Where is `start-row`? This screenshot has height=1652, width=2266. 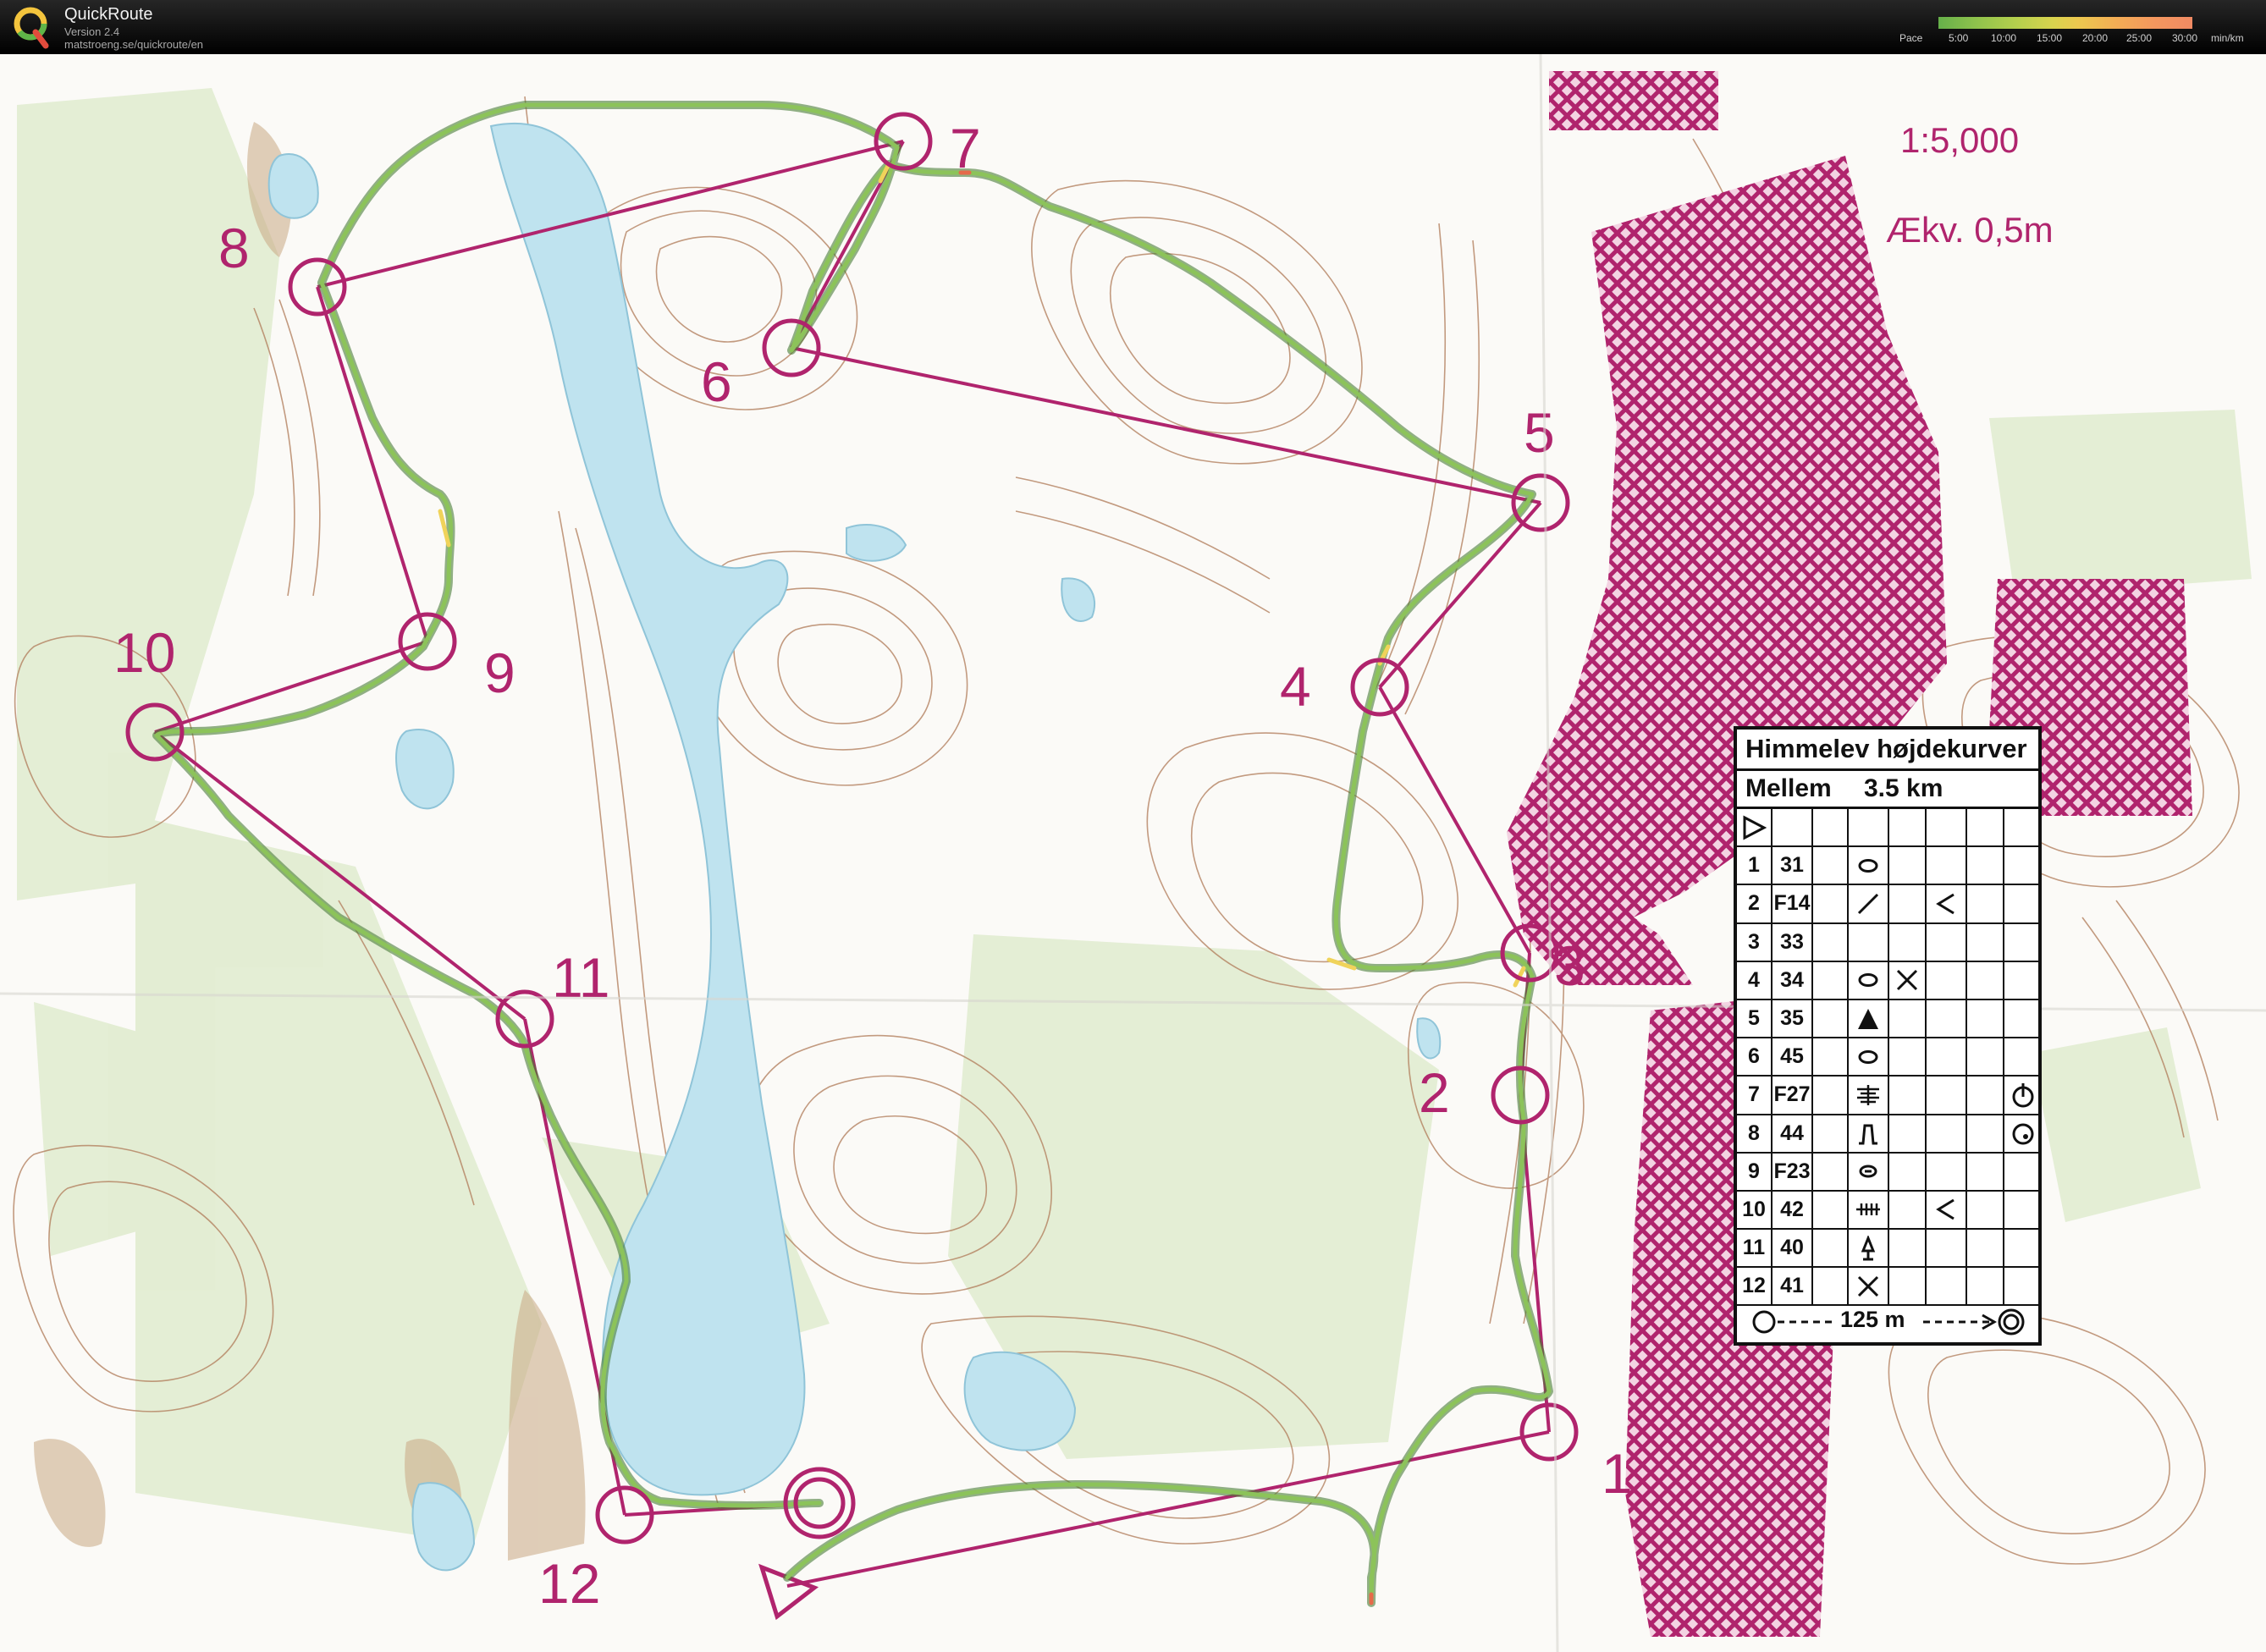 start-row is located at coordinates (1887, 828).